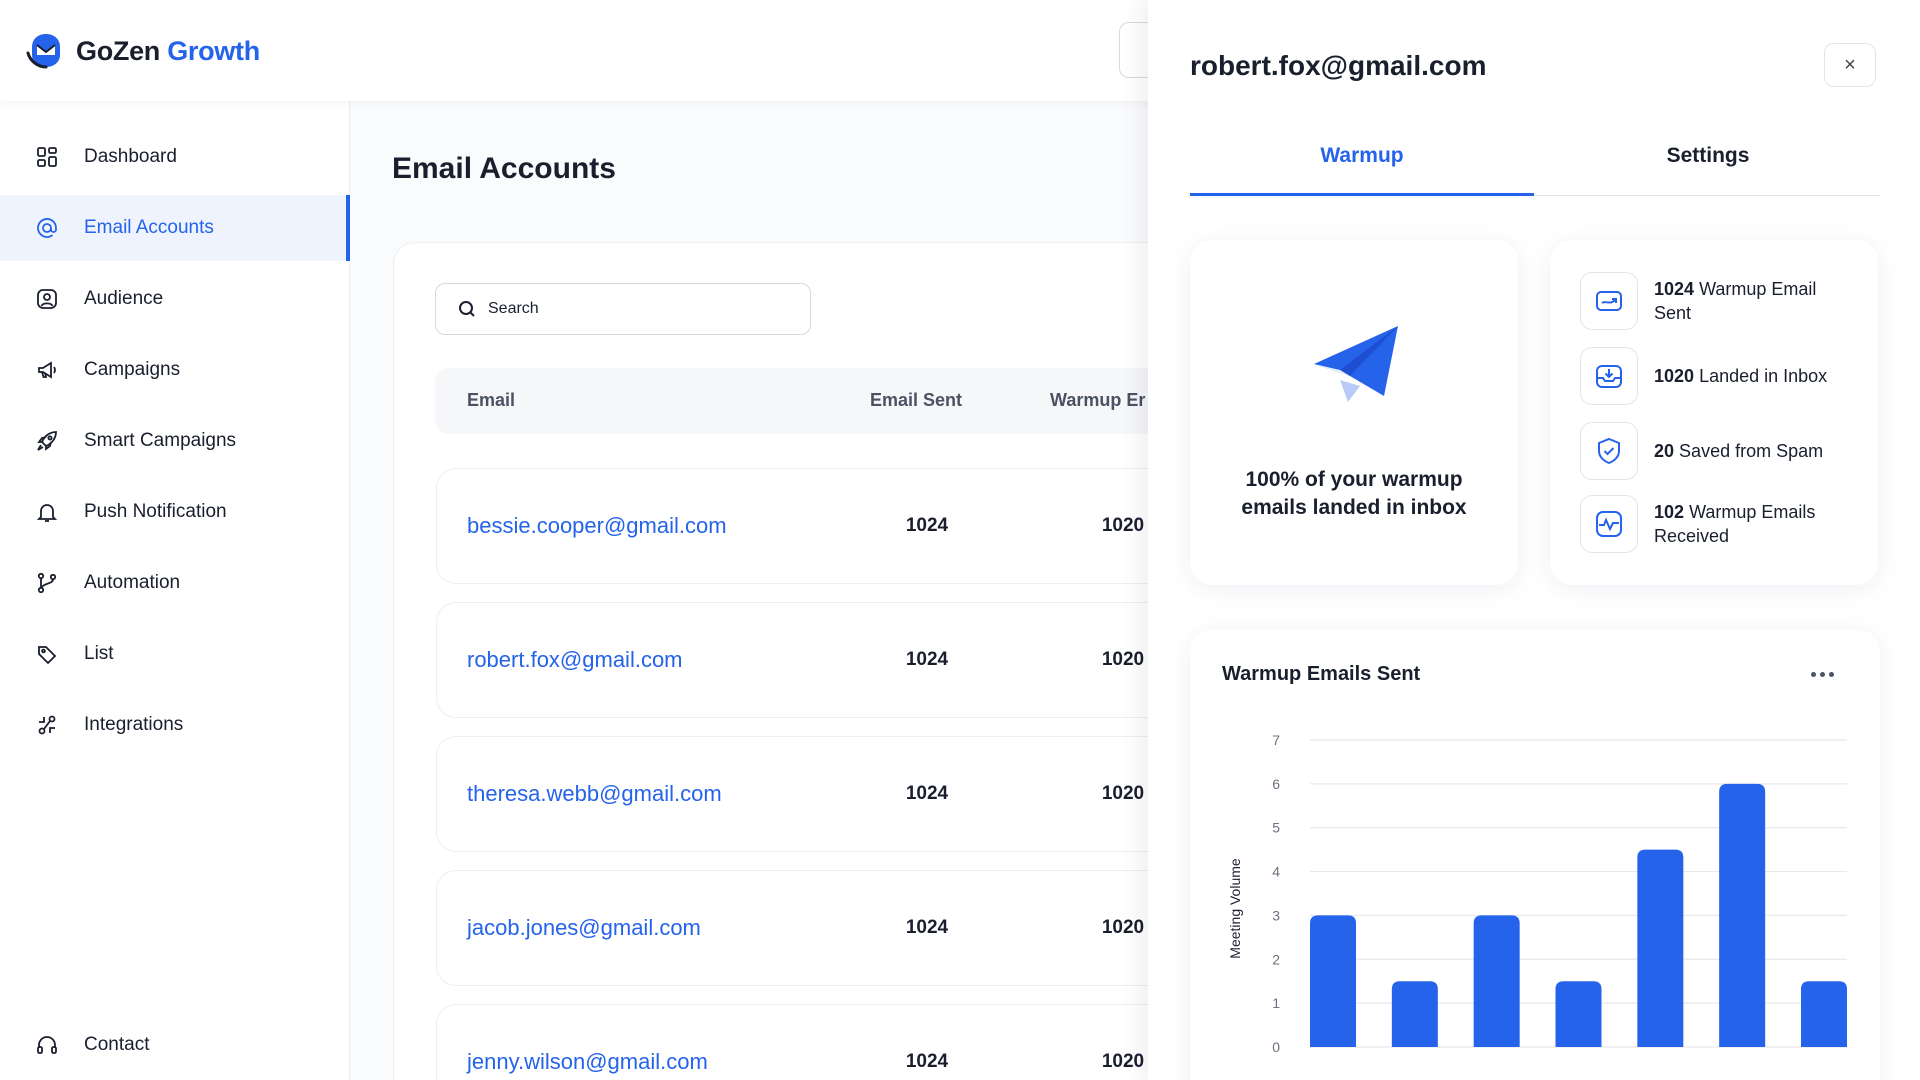 The image size is (1920, 1080). Describe the element at coordinates (594, 794) in the screenshot. I see `row-email-link: theresa.webb@gmail.com` at that location.